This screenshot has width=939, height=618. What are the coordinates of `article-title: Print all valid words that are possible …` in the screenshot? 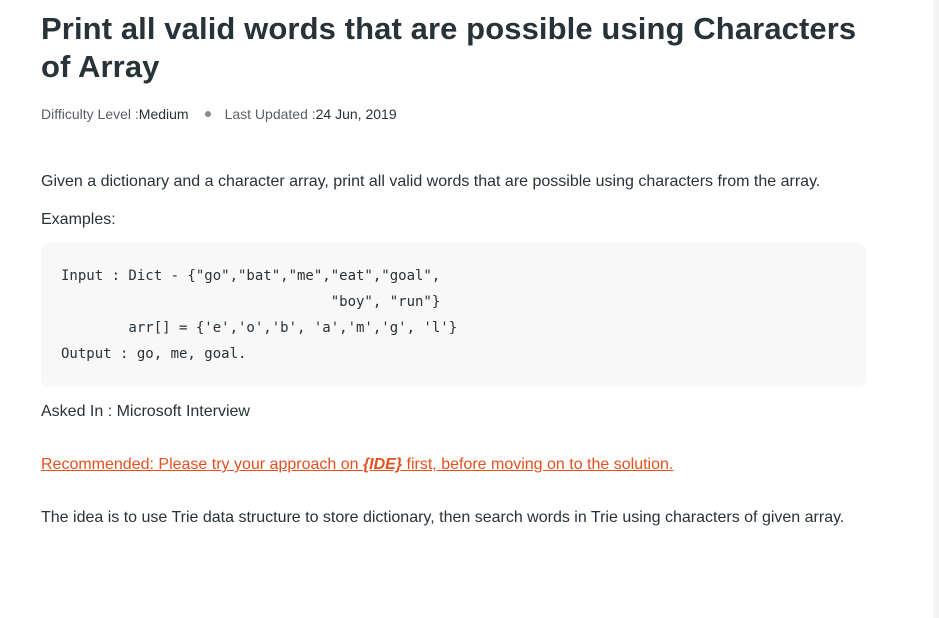 It's located at (449, 47).